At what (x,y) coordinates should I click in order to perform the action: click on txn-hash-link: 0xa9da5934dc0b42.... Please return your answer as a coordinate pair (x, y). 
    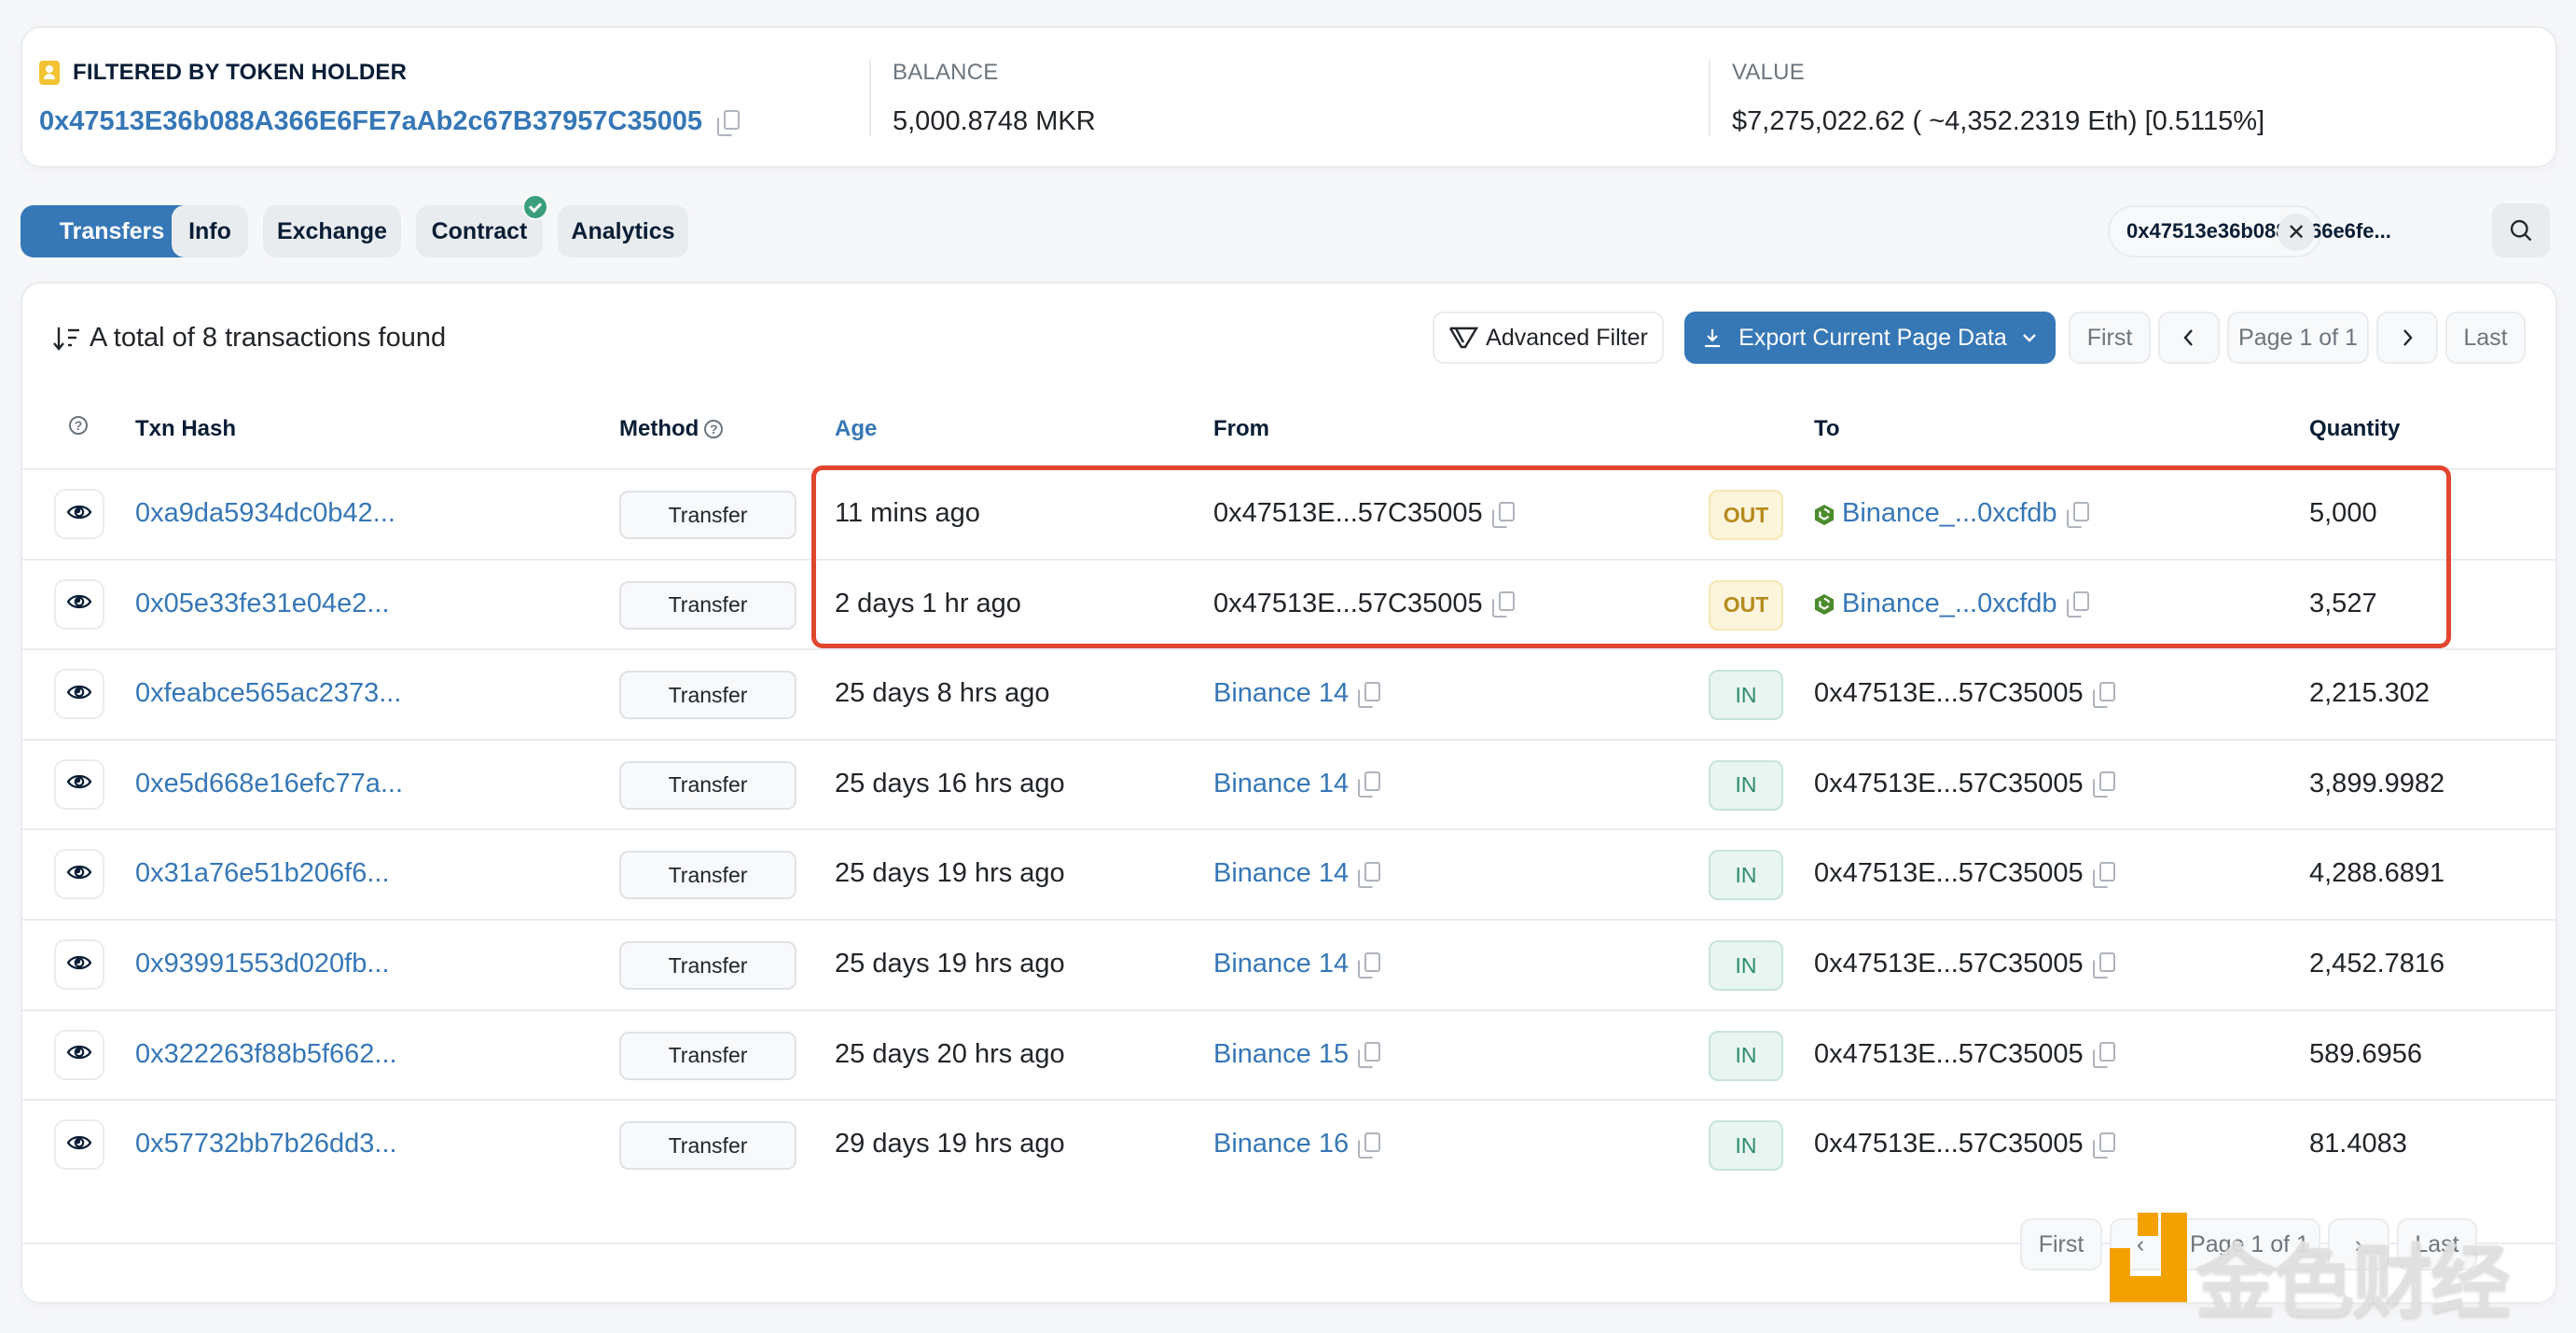
    Looking at the image, I should click on (265, 514).